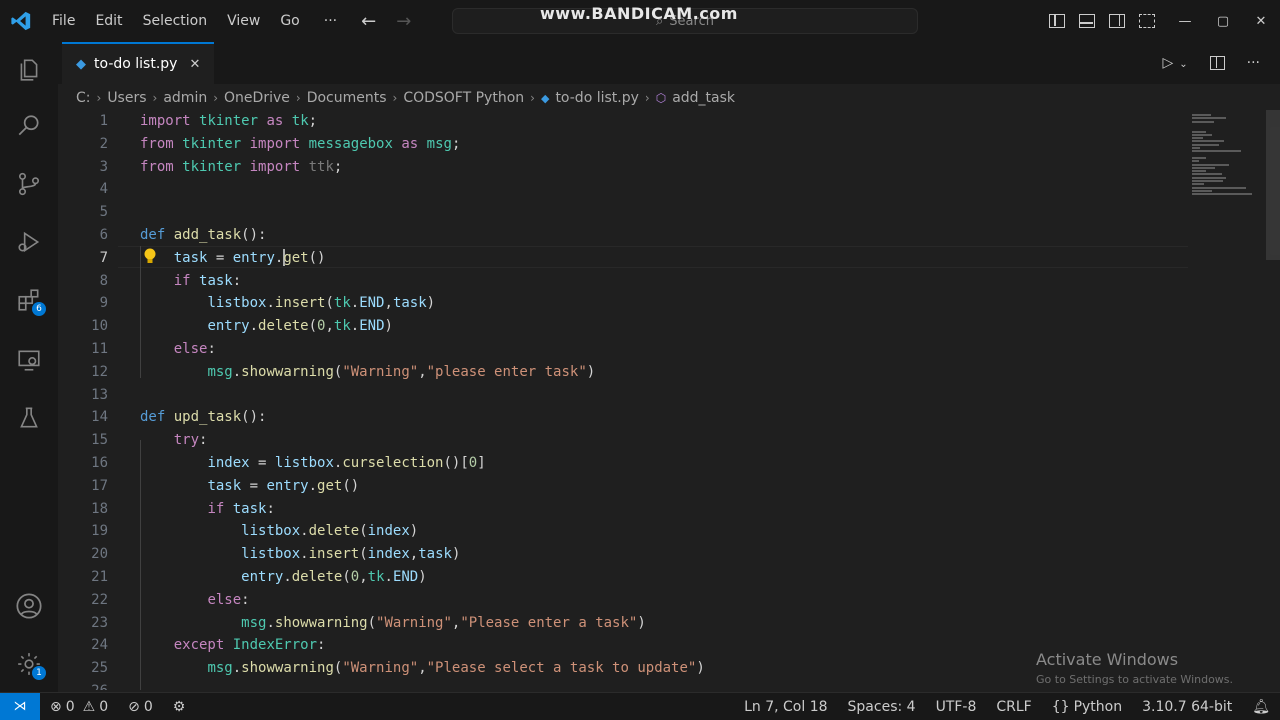  Describe the element at coordinates (347, 98) in the screenshot. I see `breadcrumb-item: Documents` at that location.